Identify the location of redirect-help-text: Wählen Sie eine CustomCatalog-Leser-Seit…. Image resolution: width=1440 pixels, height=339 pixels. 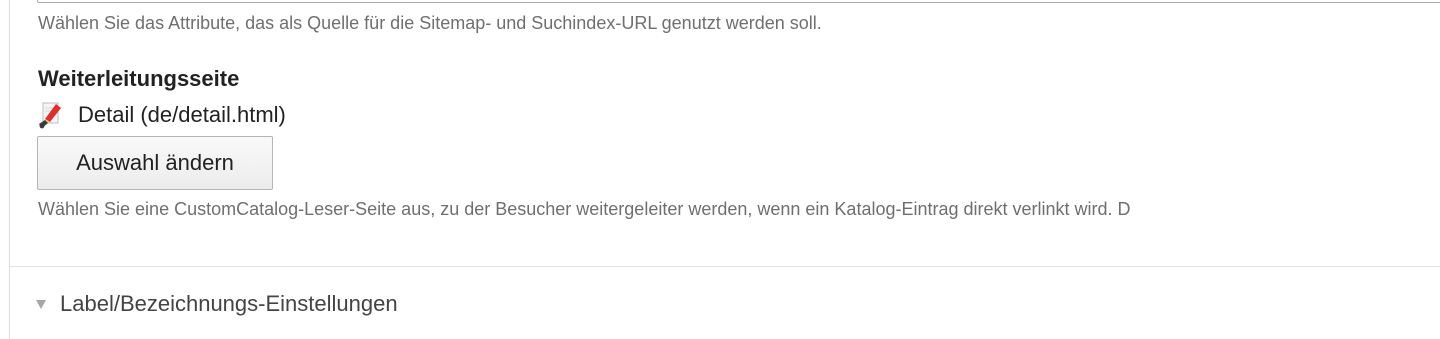
(584, 209).